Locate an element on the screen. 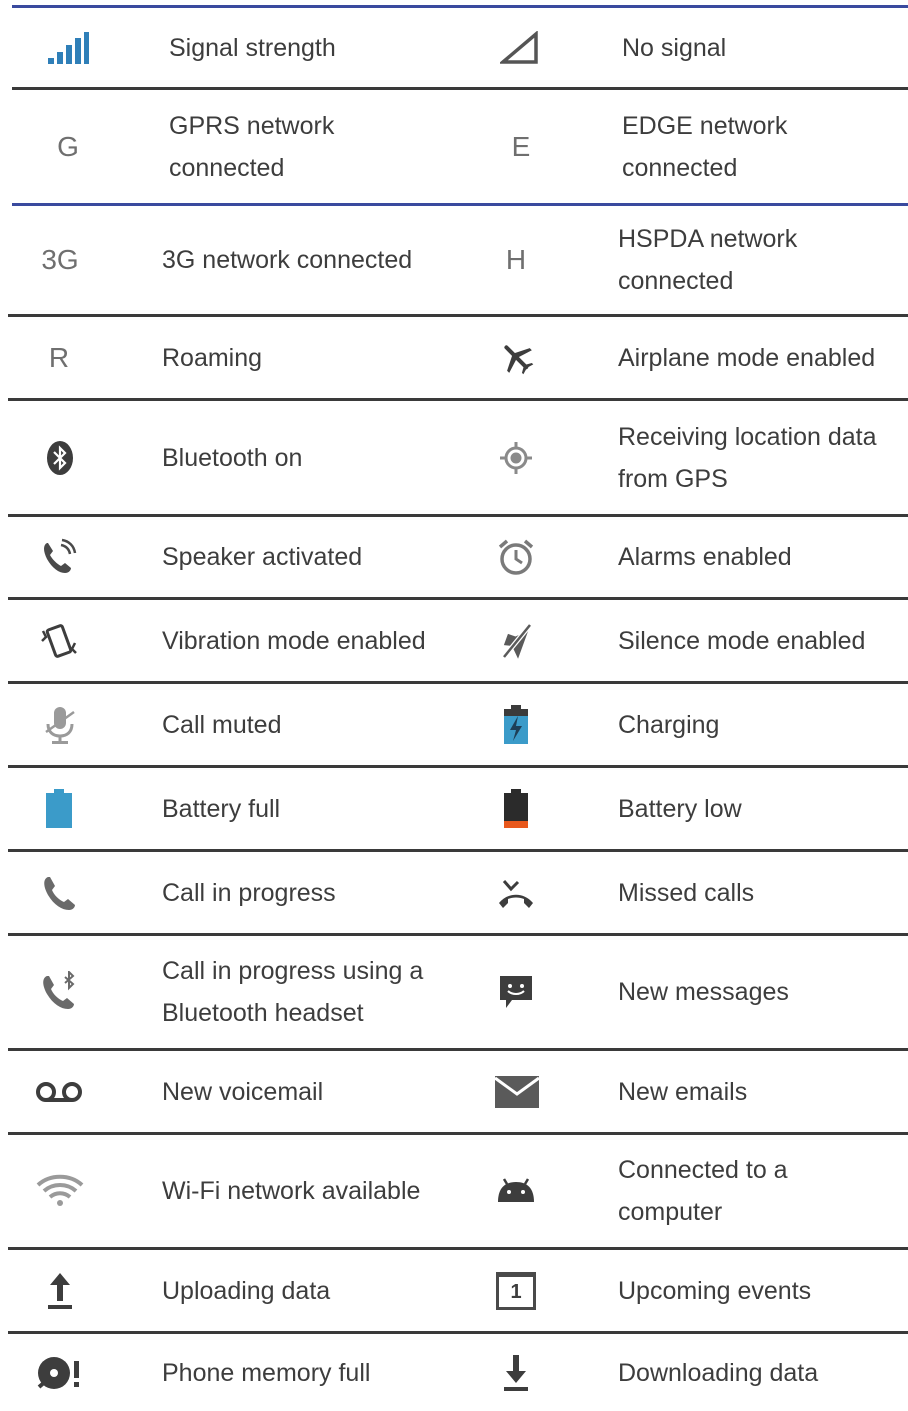 This screenshot has height=1411, width=908. cell-label: Battery full is located at coordinates (221, 808).